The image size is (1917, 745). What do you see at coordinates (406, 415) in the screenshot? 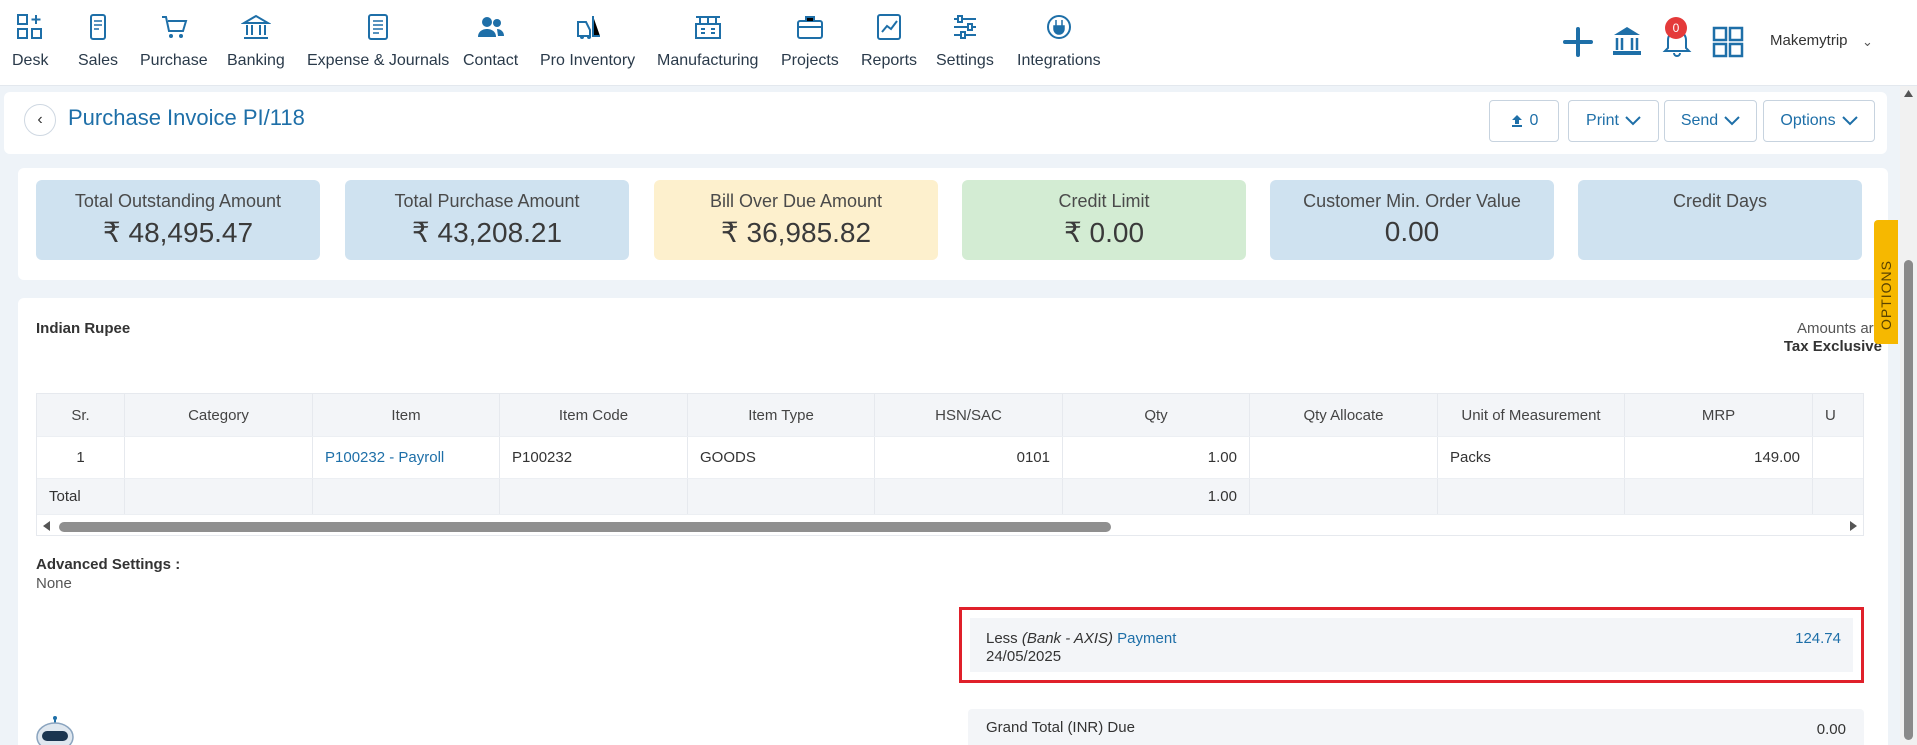
I see `column-header: Item` at bounding box center [406, 415].